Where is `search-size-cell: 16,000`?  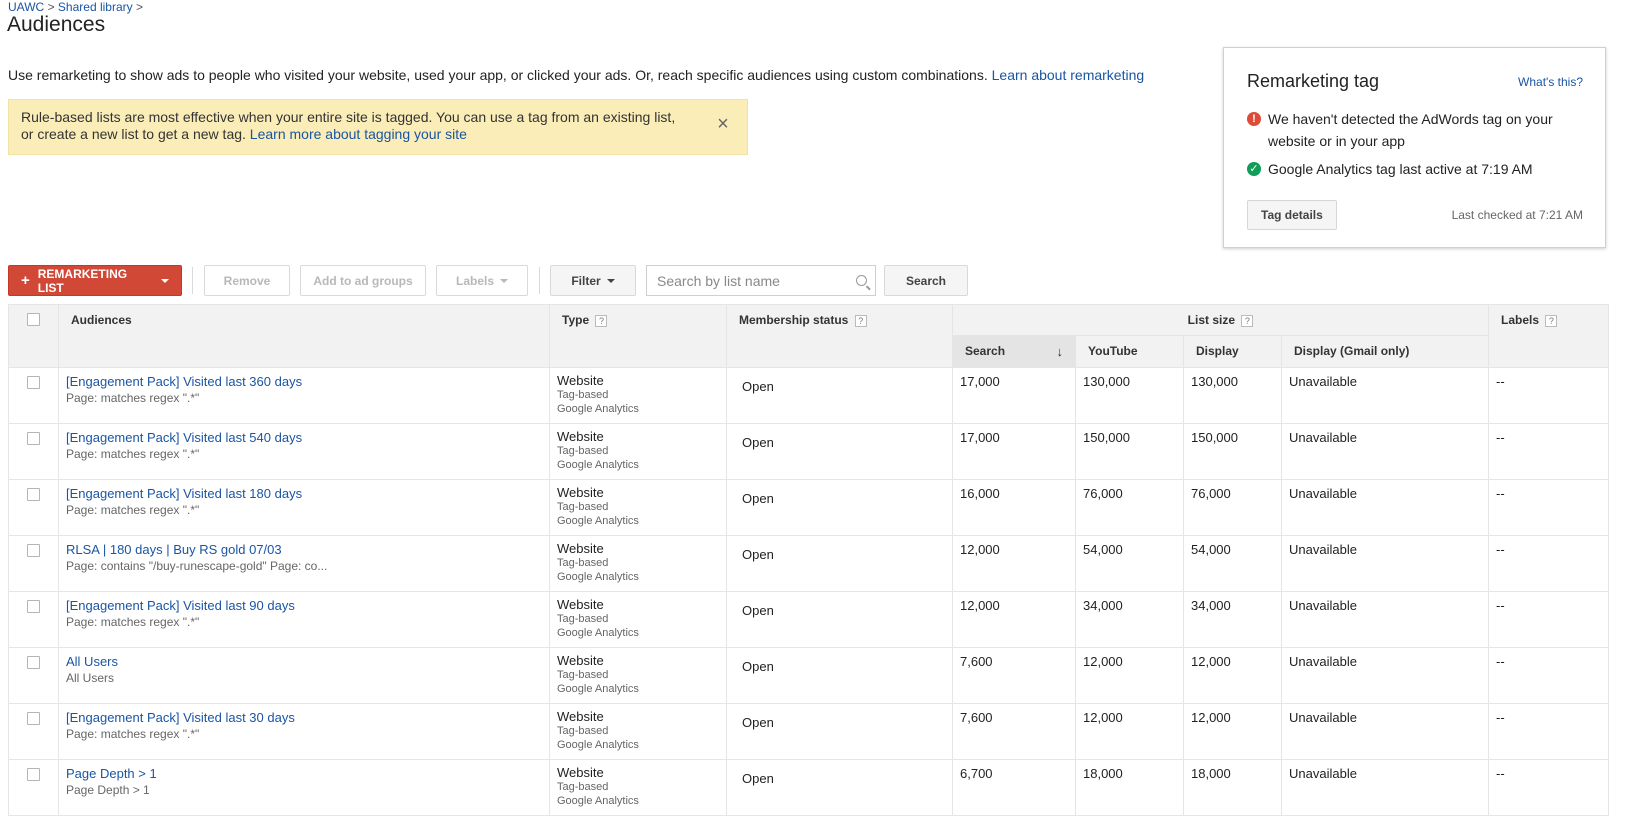
search-size-cell: 16,000 is located at coordinates (1014, 507).